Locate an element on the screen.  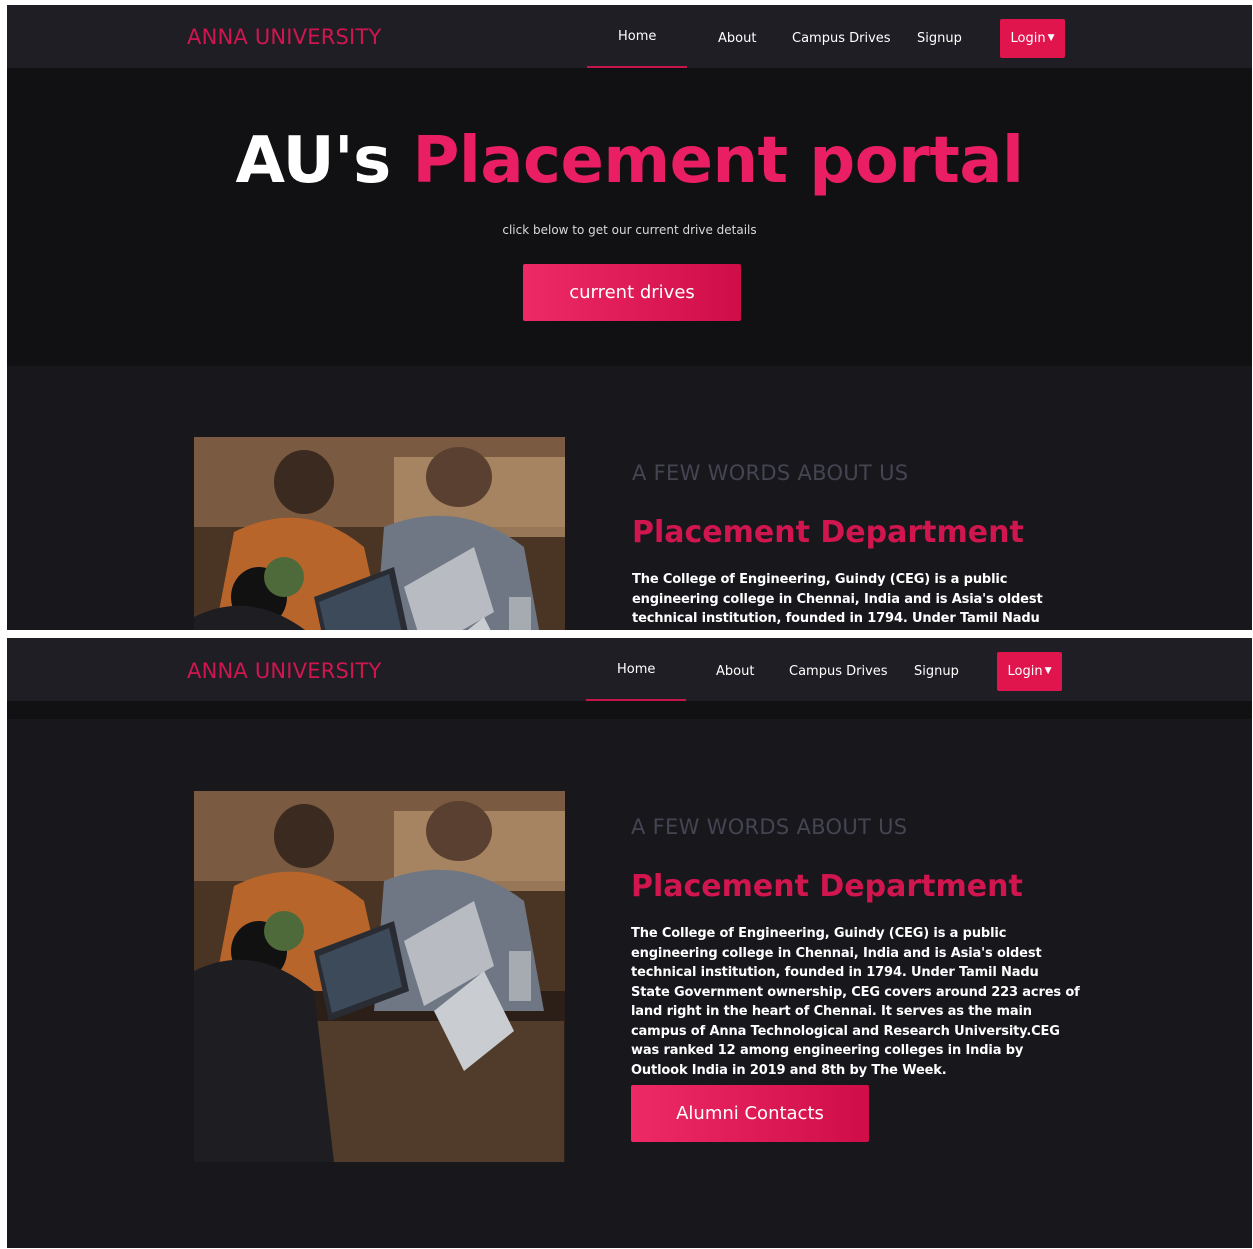
hero-title: AU's Placement portal is located at coordinates (629, 161).